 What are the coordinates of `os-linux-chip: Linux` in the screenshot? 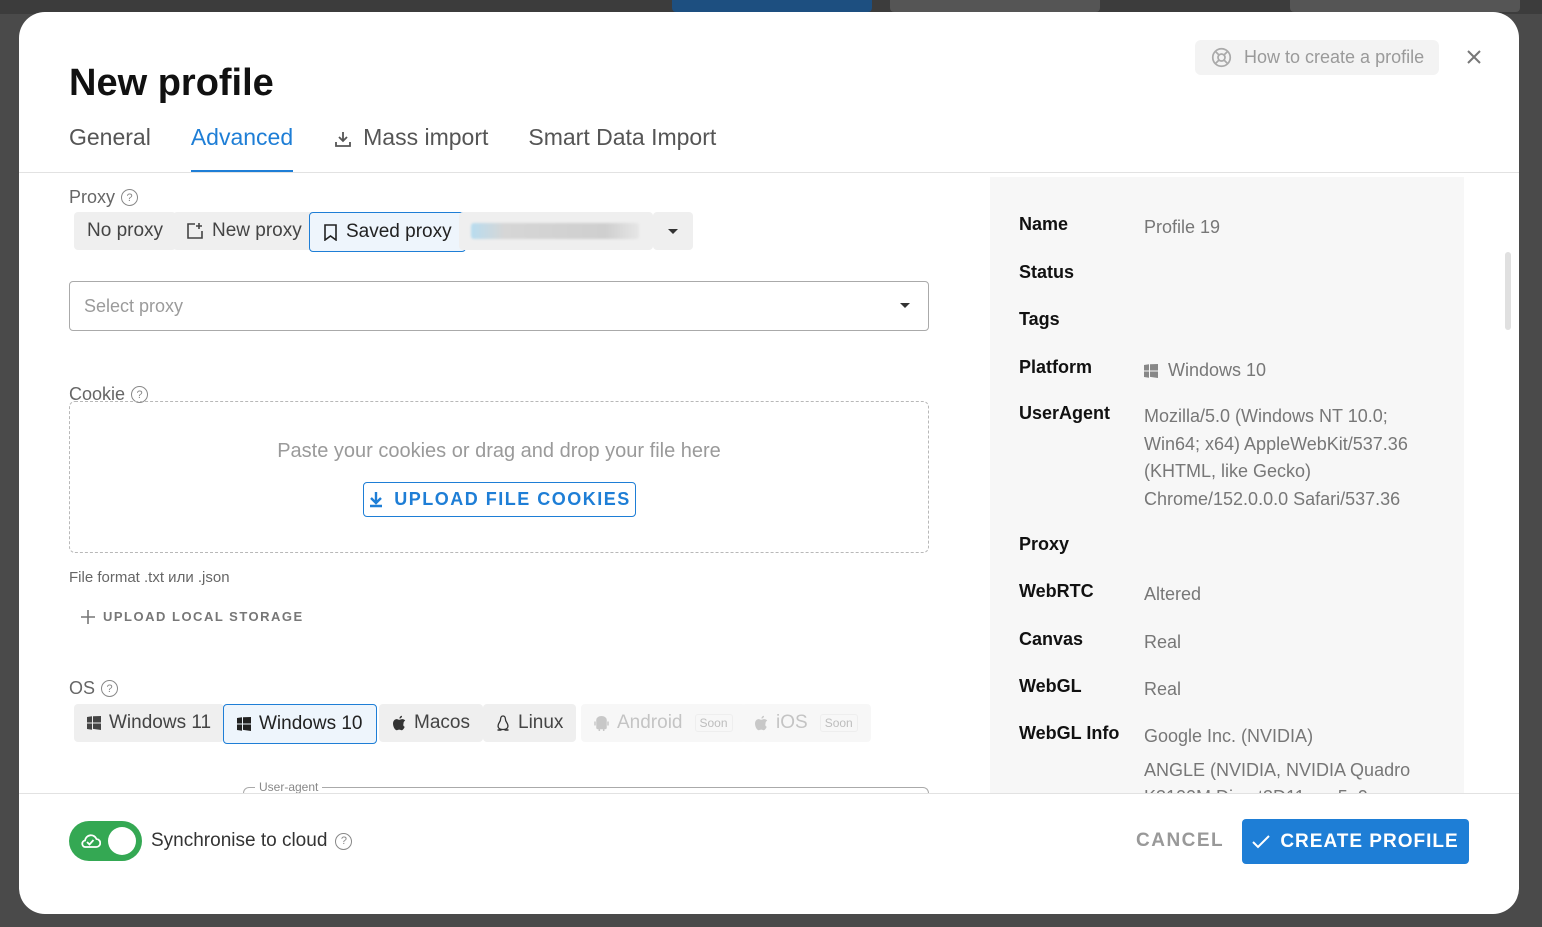 It's located at (530, 723).